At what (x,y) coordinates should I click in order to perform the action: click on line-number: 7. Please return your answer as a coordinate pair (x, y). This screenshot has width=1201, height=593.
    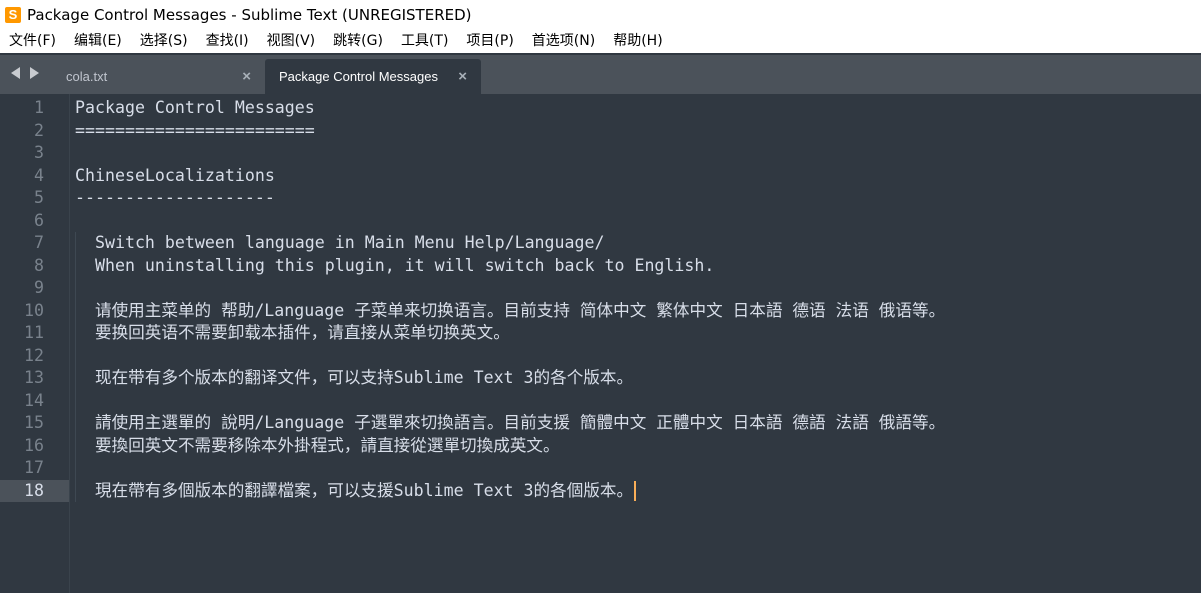
    Looking at the image, I should click on (39, 242).